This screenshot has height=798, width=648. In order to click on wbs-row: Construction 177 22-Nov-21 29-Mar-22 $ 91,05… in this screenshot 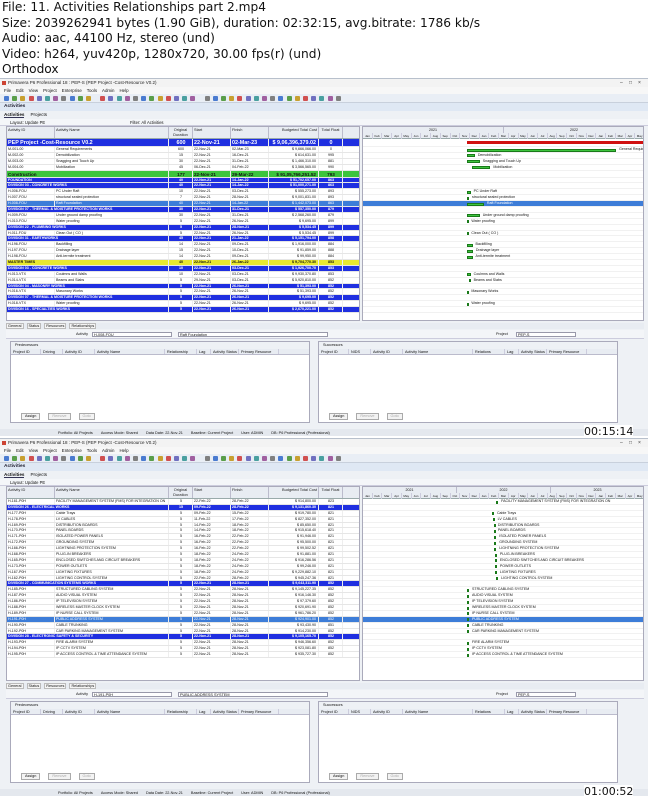, I will do `click(183, 174)`.